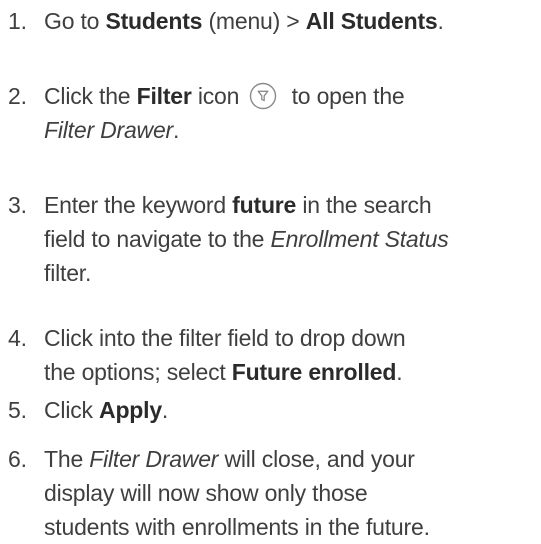 The width and height of the screenshot is (541, 544). I want to click on step-text: filter., so click(68, 273).